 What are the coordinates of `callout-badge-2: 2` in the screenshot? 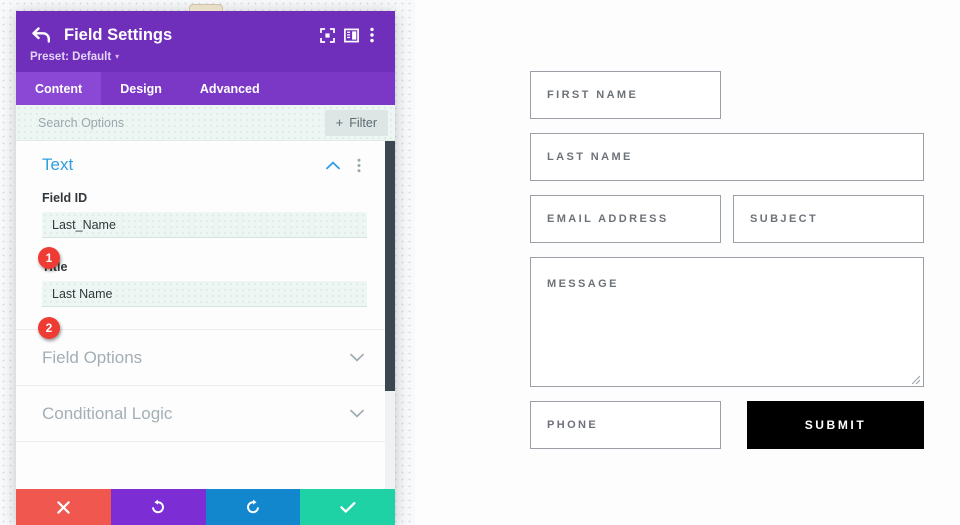 It's located at (49, 328).